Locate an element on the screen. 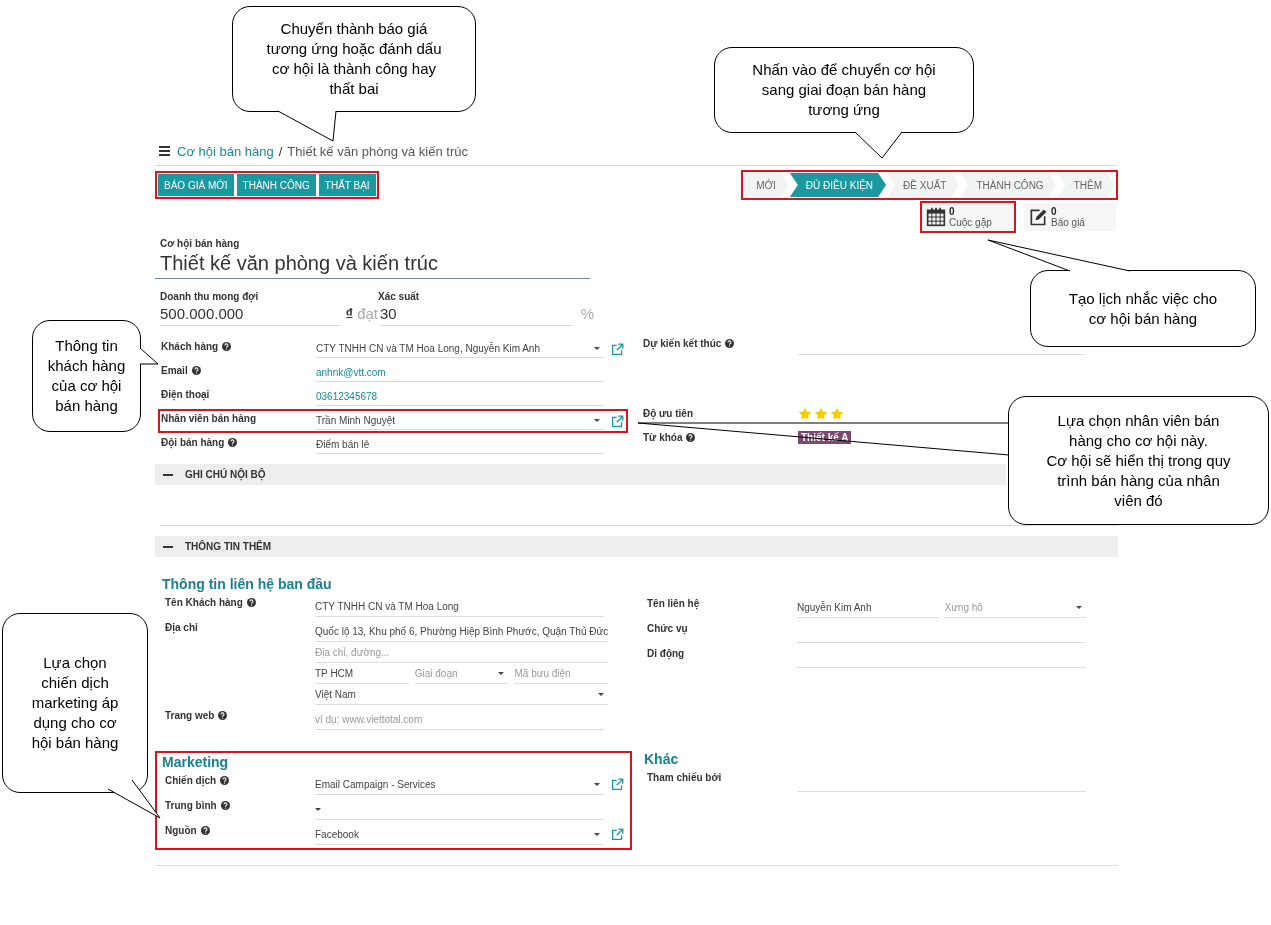 The width and height of the screenshot is (1271, 925). stage-tab: MỚI is located at coordinates (766, 185).